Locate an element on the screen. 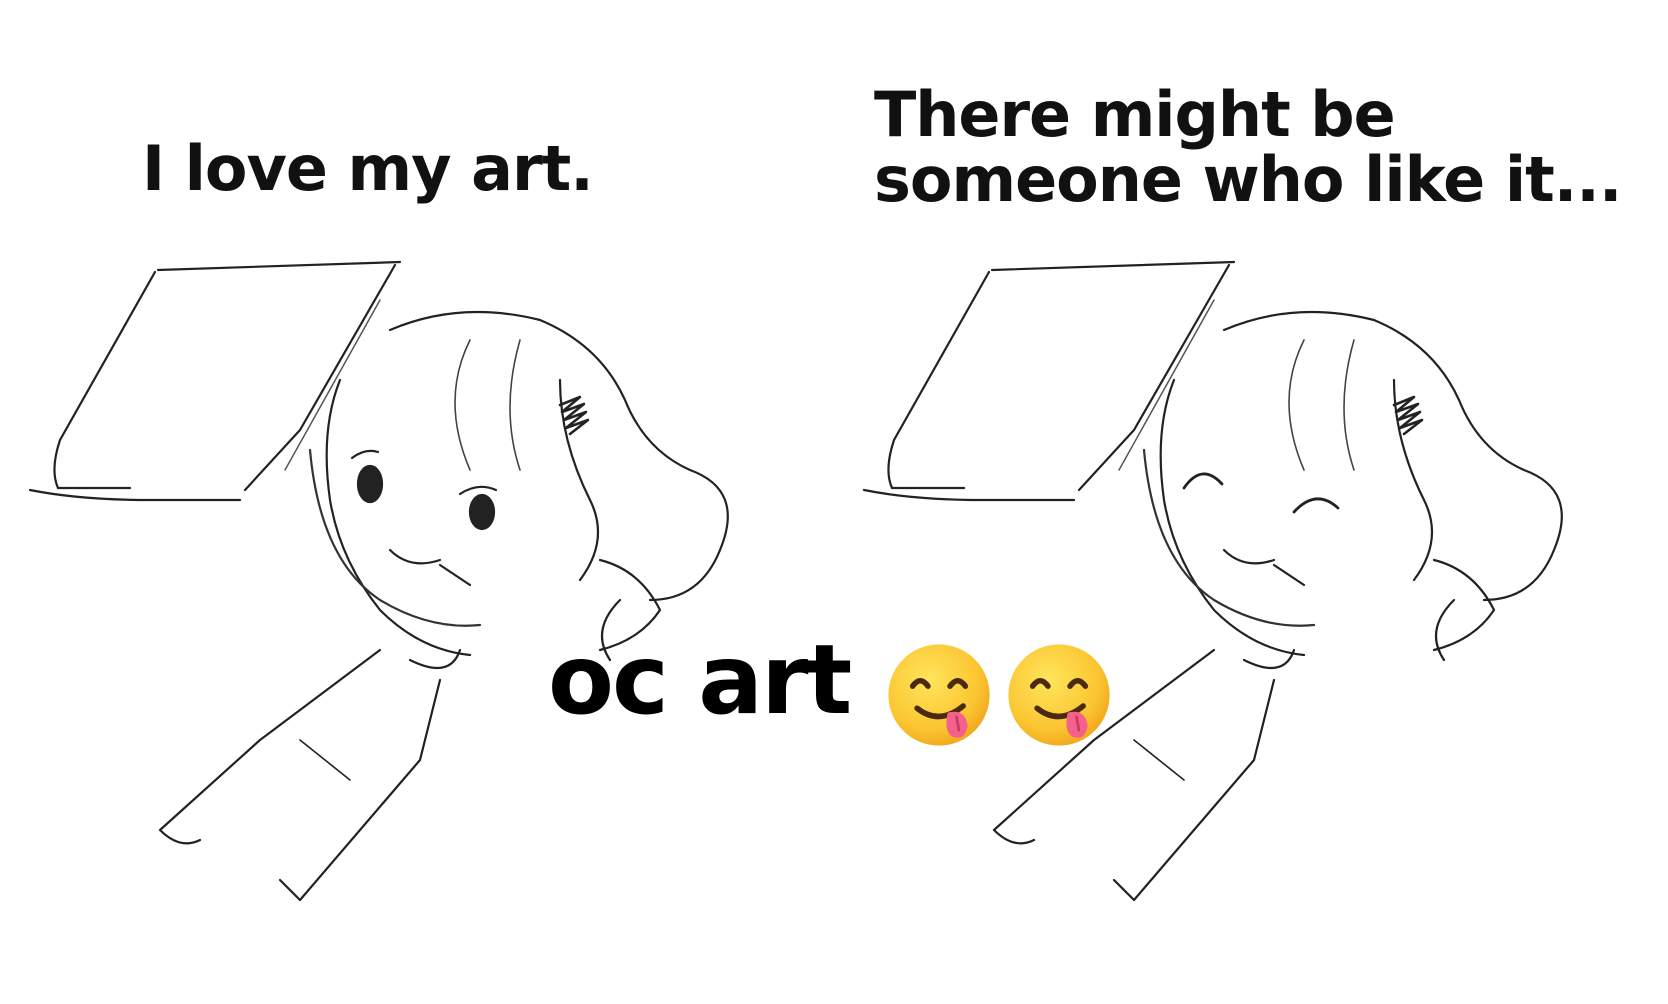 The height and width of the screenshot is (1004, 1668). left-caption-text: I love my art. is located at coordinates (368, 168).